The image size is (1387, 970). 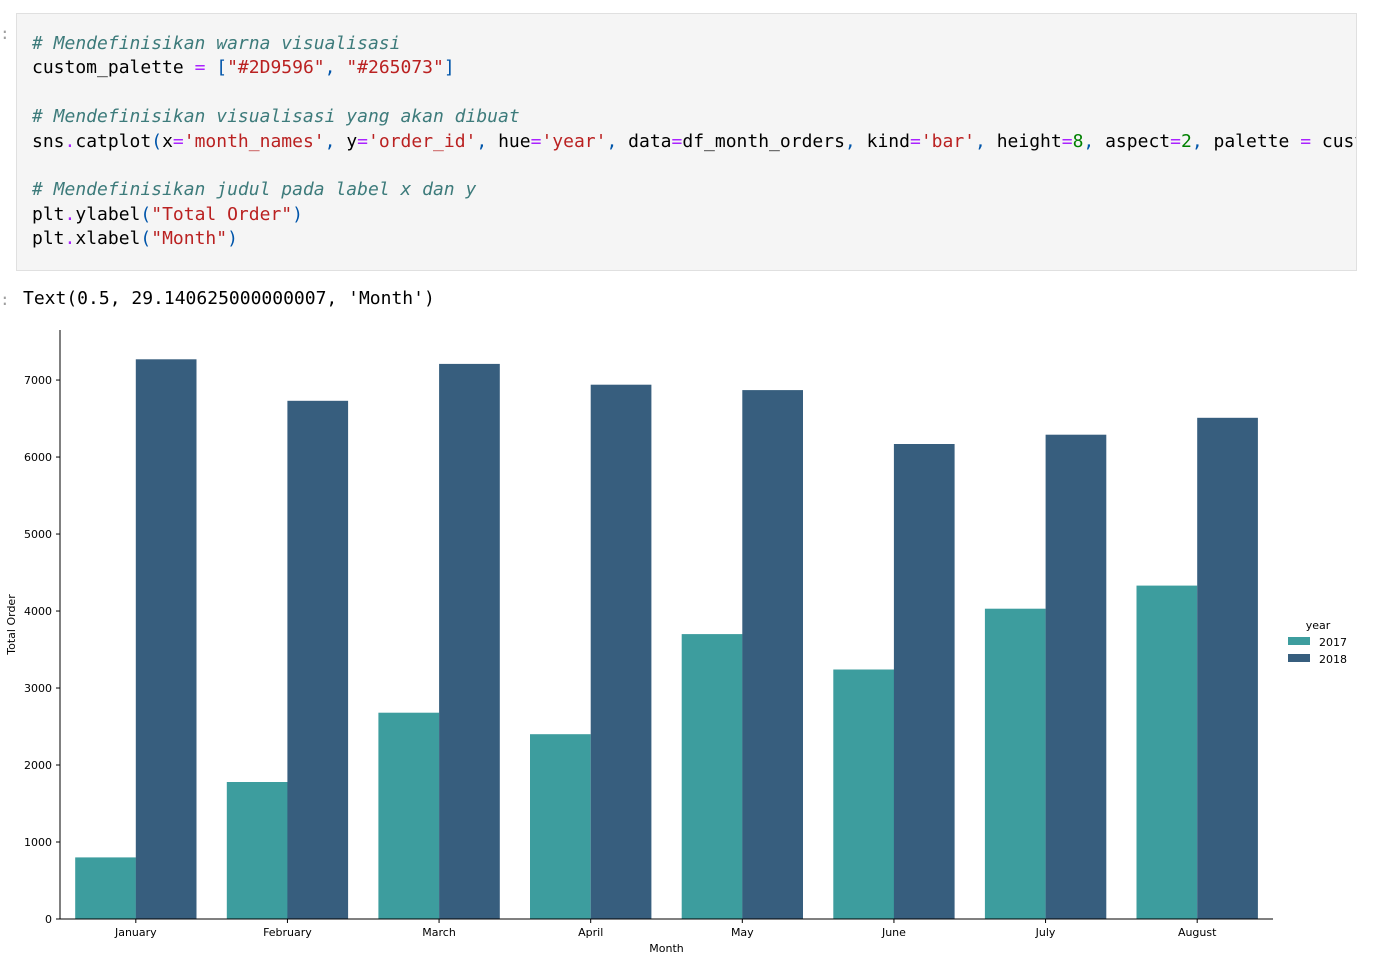 I want to click on legend-title: year, so click(x=1318, y=625).